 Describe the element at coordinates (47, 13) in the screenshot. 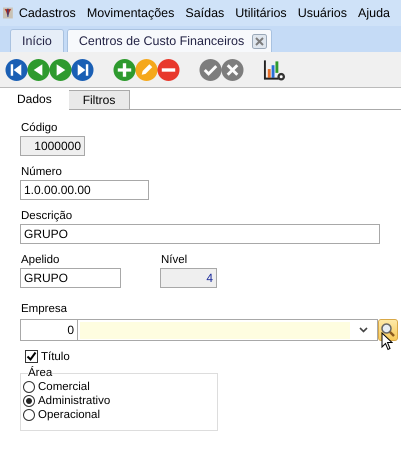

I see `menu-item: Cadastros` at that location.